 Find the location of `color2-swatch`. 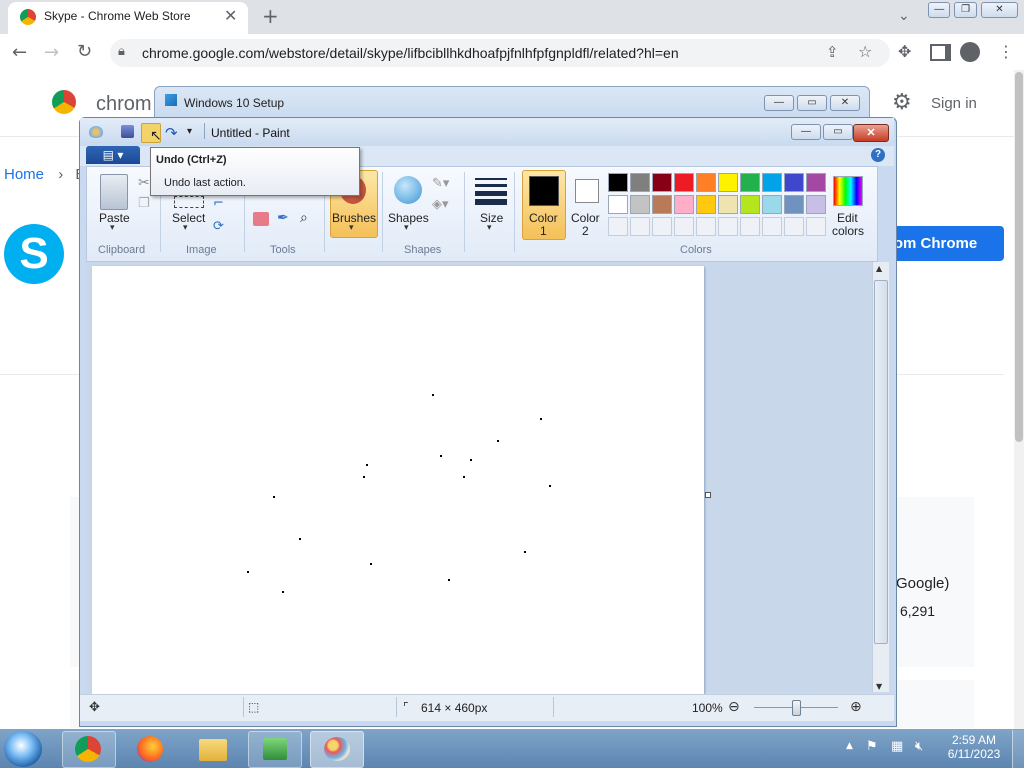

color2-swatch is located at coordinates (587, 191).